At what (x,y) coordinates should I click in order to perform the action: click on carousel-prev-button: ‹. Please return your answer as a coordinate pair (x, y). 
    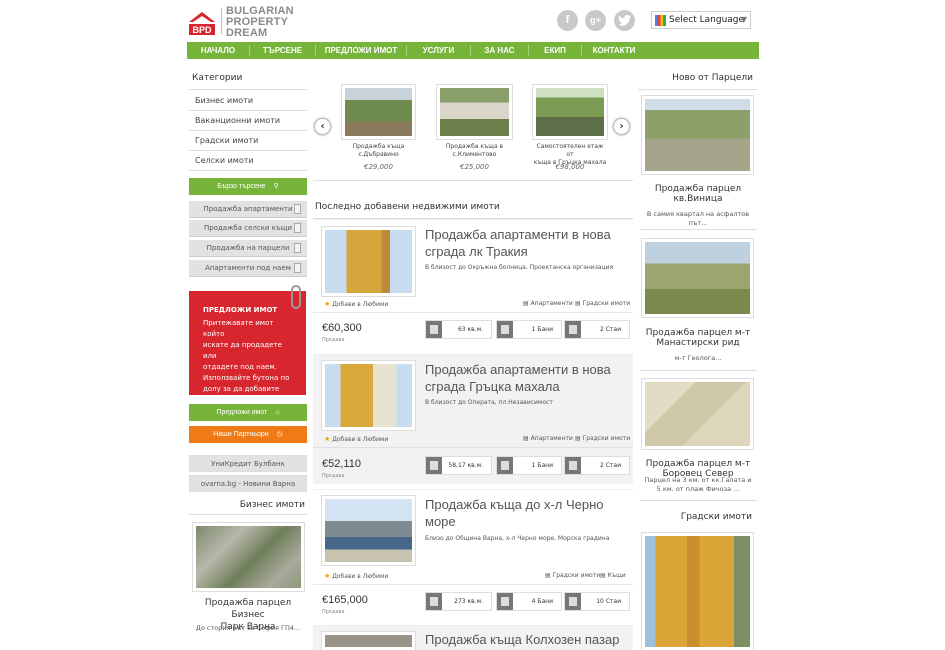
    Looking at the image, I should click on (322, 126).